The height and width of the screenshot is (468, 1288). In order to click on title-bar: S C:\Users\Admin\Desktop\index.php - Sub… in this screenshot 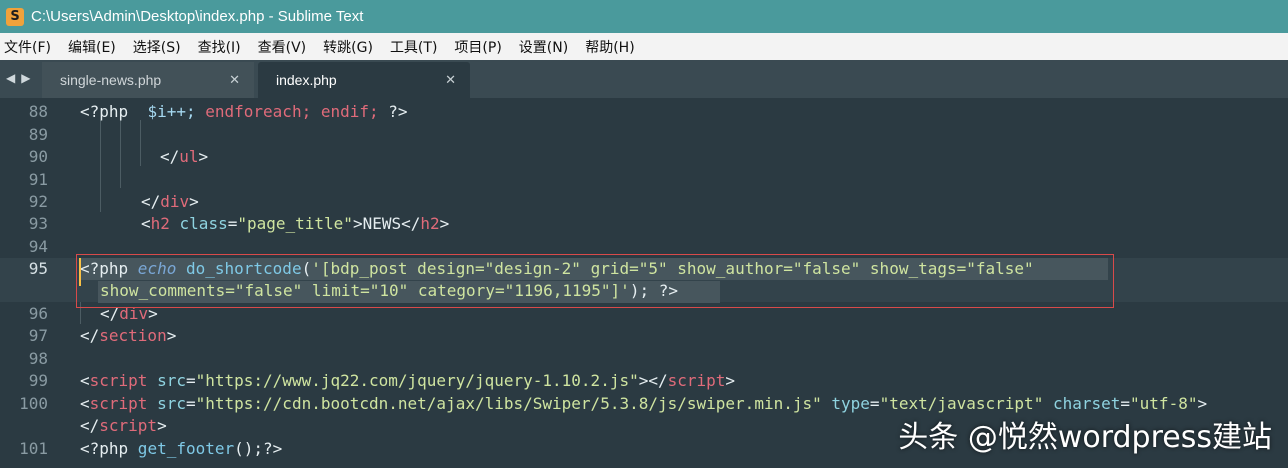, I will do `click(644, 16)`.